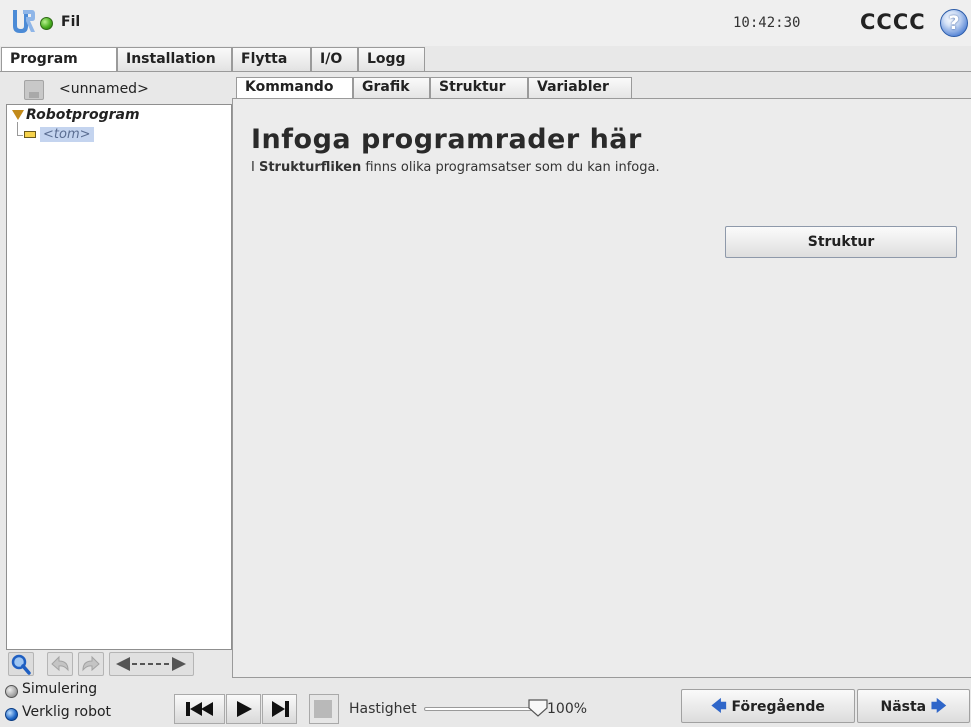  What do you see at coordinates (59, 59) in the screenshot?
I see `tab-program: Program` at bounding box center [59, 59].